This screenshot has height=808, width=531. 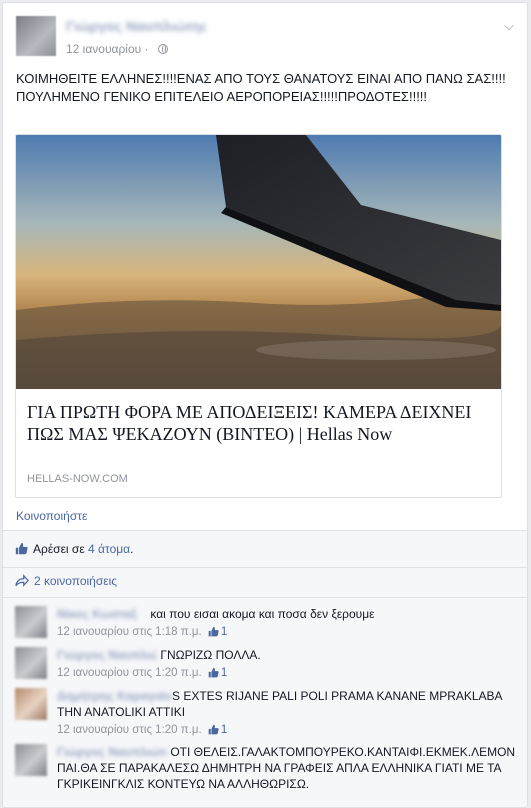 I want to click on author-name: Γιώργος Ναυπλιώτης, so click(x=136, y=26).